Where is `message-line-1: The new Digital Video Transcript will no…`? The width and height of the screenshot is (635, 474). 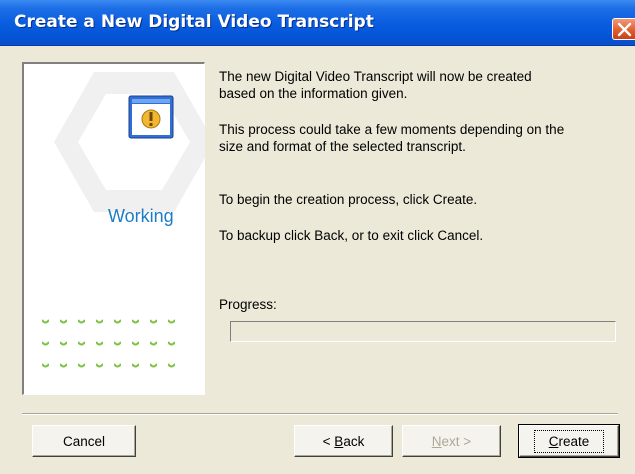
message-line-1: The new Digital Video Transcript will no… is located at coordinates (375, 76).